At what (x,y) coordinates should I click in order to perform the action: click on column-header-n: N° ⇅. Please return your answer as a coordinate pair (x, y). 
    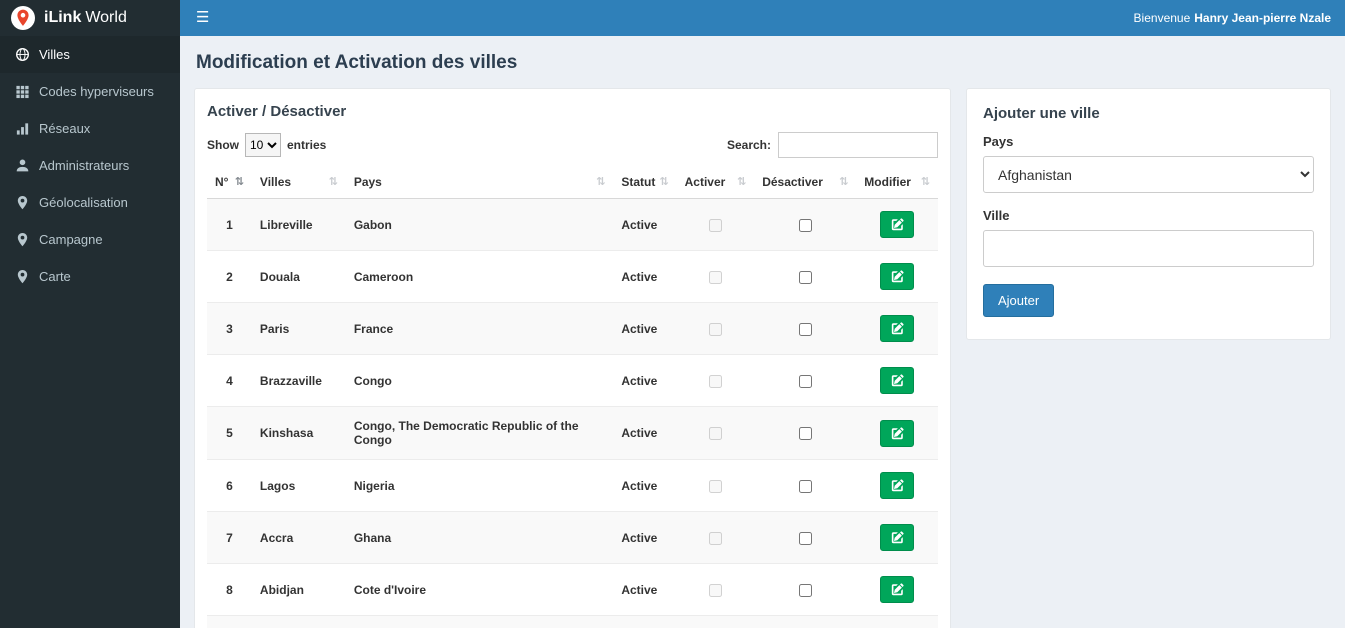
    Looking at the image, I should click on (229, 182).